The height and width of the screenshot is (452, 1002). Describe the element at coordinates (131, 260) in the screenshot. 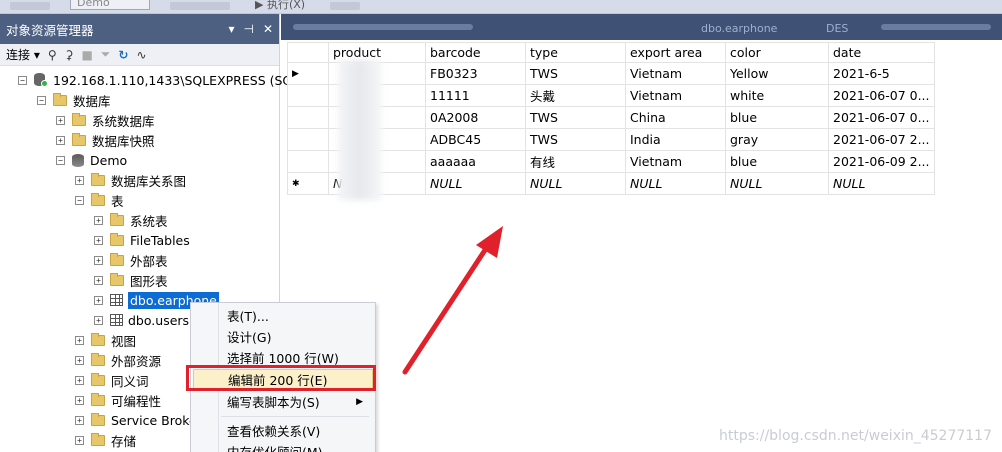

I see `tree-node: + 外部表` at that location.